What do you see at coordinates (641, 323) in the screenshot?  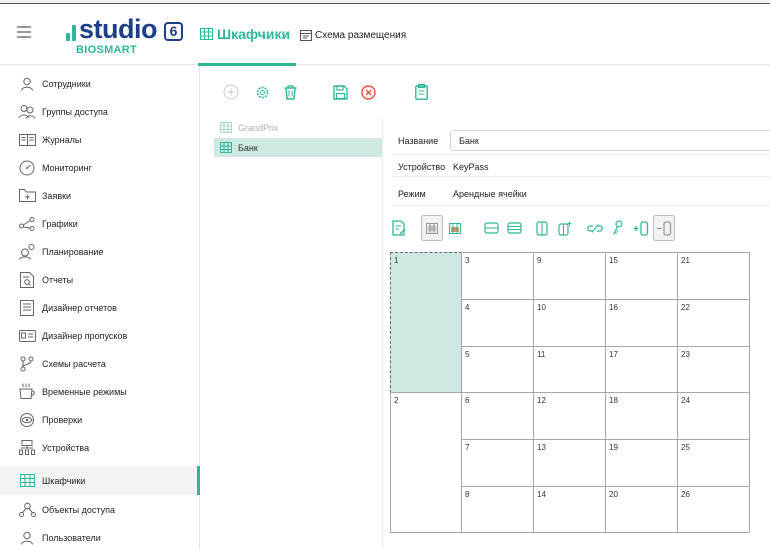 I see `locker-cell: 16` at bounding box center [641, 323].